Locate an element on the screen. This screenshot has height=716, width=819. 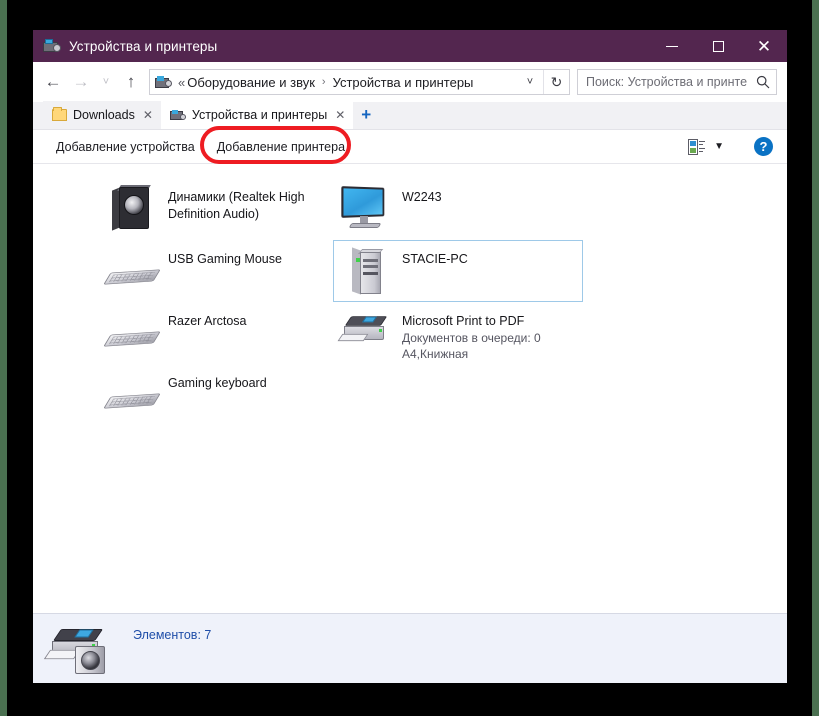
list-item-queue-status: Документов в очереди: 0 is located at coordinates (471, 337).